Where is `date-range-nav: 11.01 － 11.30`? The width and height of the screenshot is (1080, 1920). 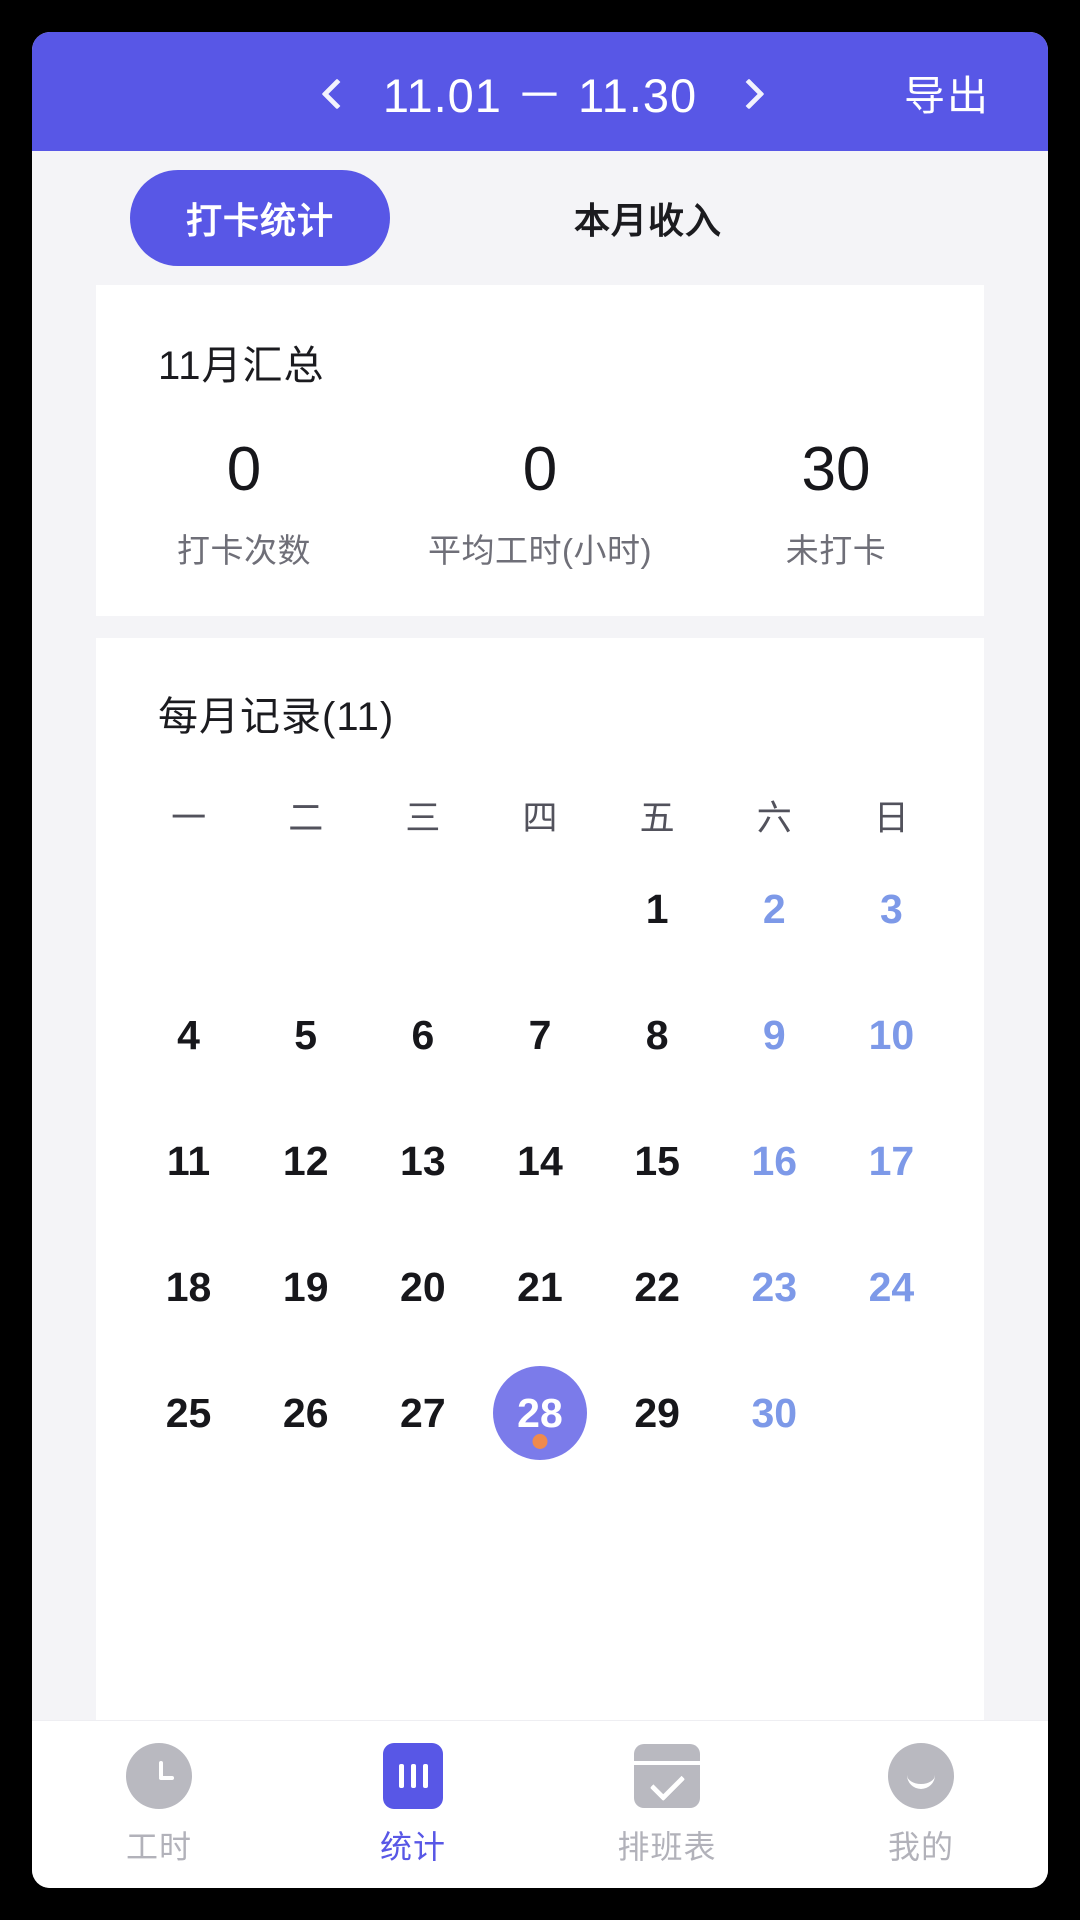
date-range-nav: 11.01 － 11.30 is located at coordinates (540, 91).